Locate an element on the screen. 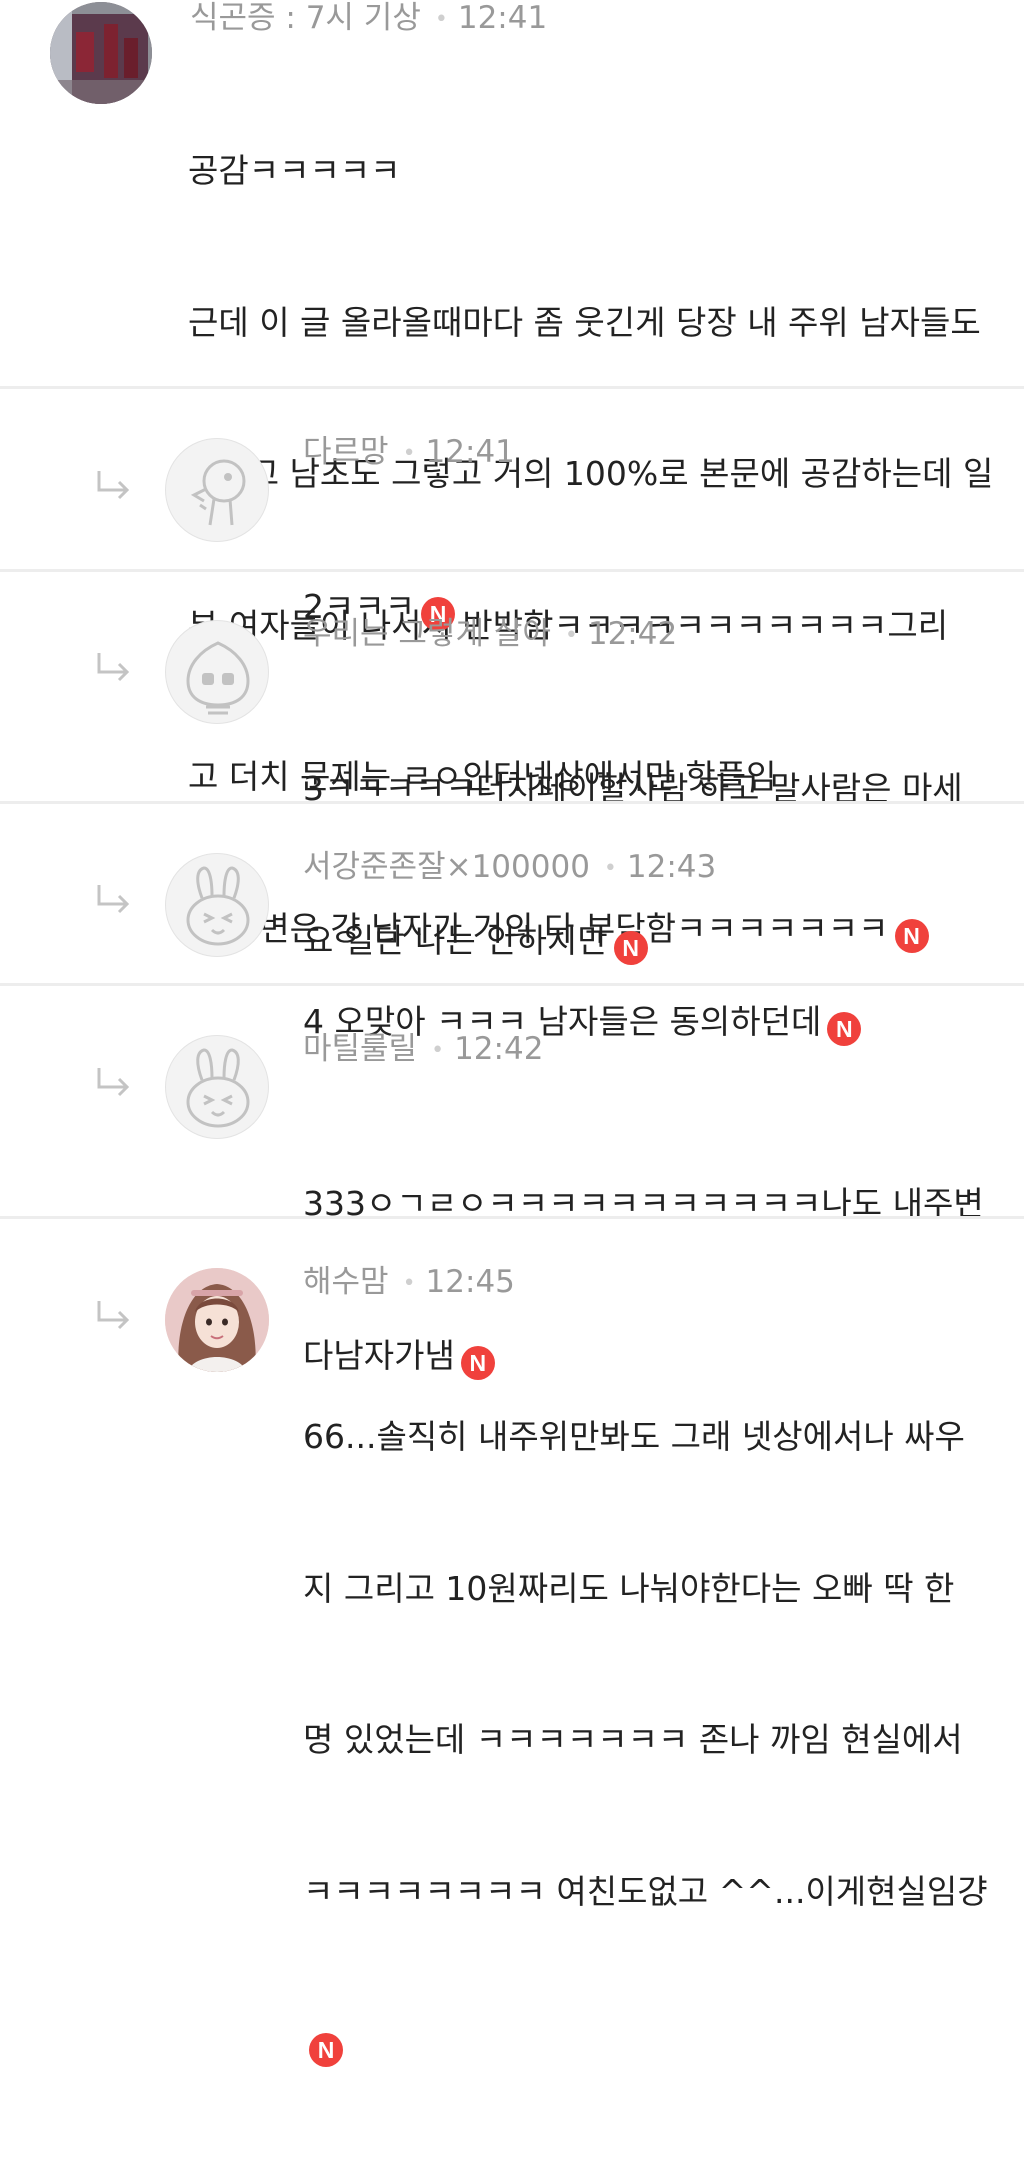 The image size is (1024, 2170). comment-line: N is located at coordinates (645, 2043).